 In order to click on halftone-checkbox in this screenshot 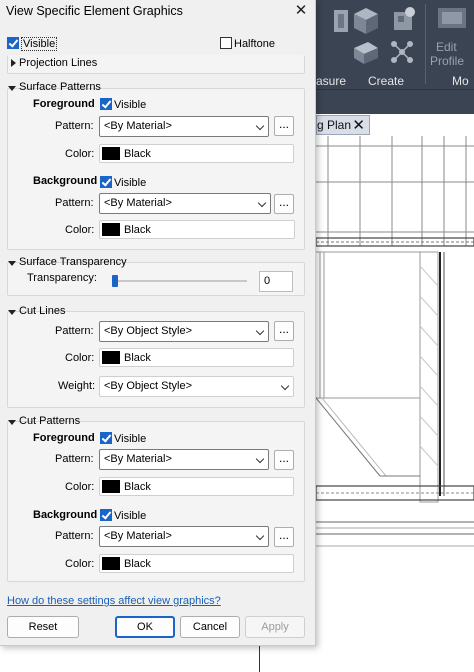, I will do `click(226, 43)`.